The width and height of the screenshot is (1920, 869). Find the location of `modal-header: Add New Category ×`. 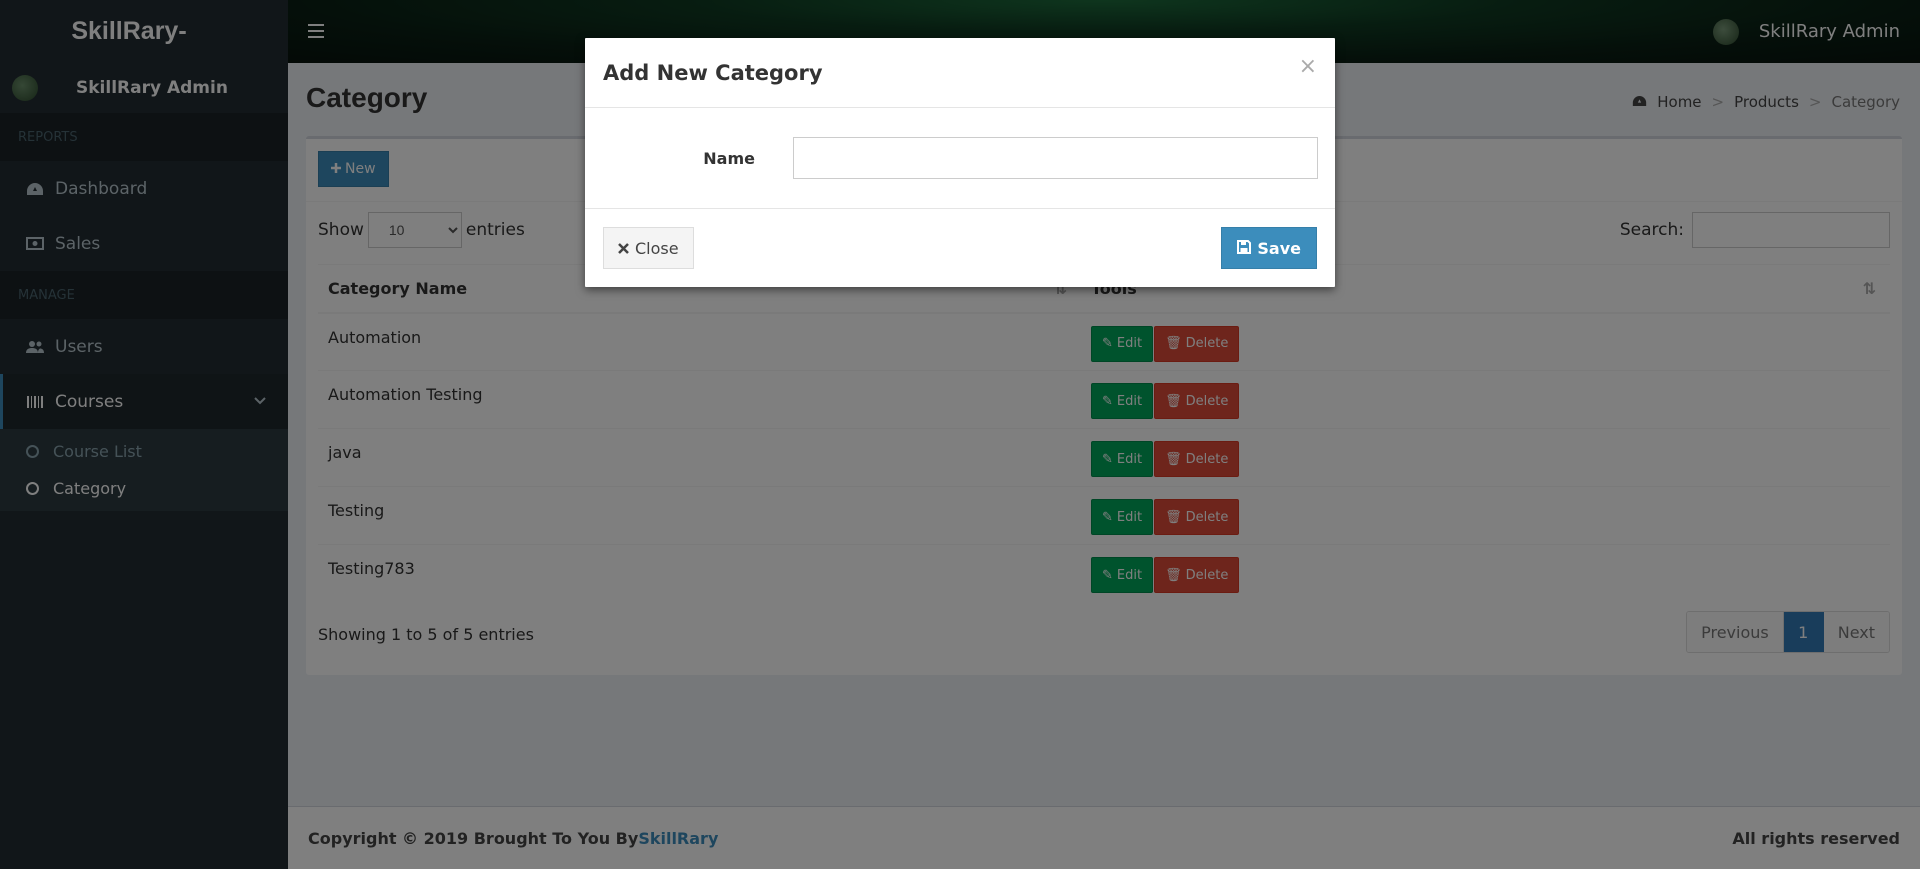

modal-header: Add New Category × is located at coordinates (960, 73).